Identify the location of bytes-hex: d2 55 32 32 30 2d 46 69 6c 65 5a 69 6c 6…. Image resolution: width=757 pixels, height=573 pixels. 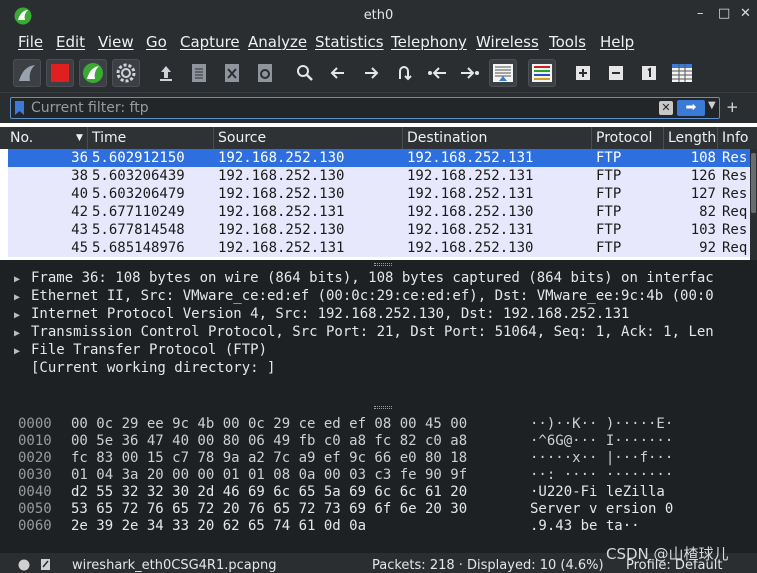
(269, 492).